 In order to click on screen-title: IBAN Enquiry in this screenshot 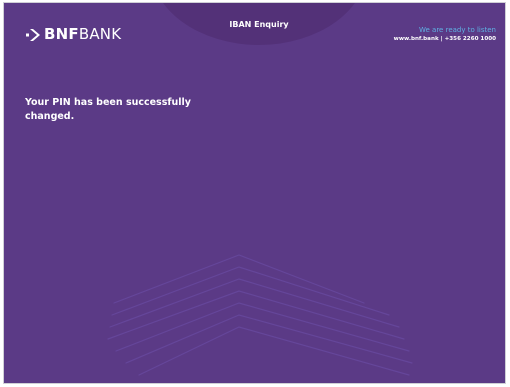, I will do `click(259, 24)`.